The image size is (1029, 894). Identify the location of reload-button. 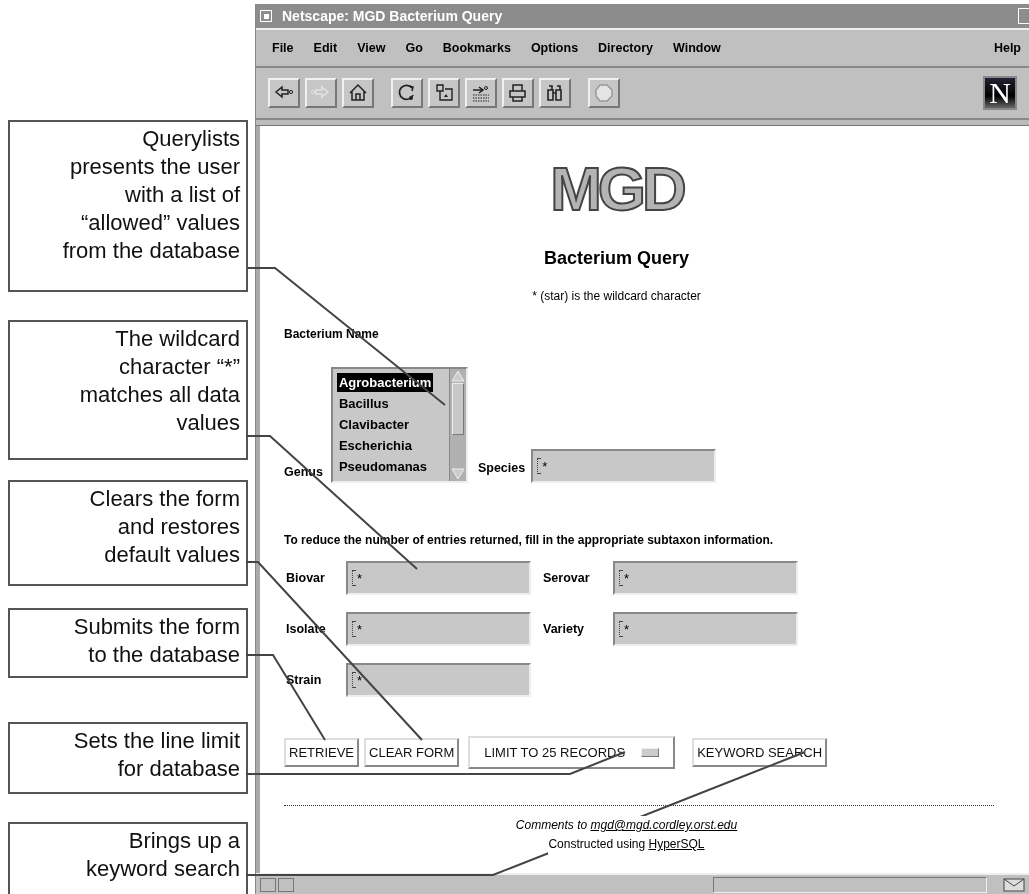
(407, 93).